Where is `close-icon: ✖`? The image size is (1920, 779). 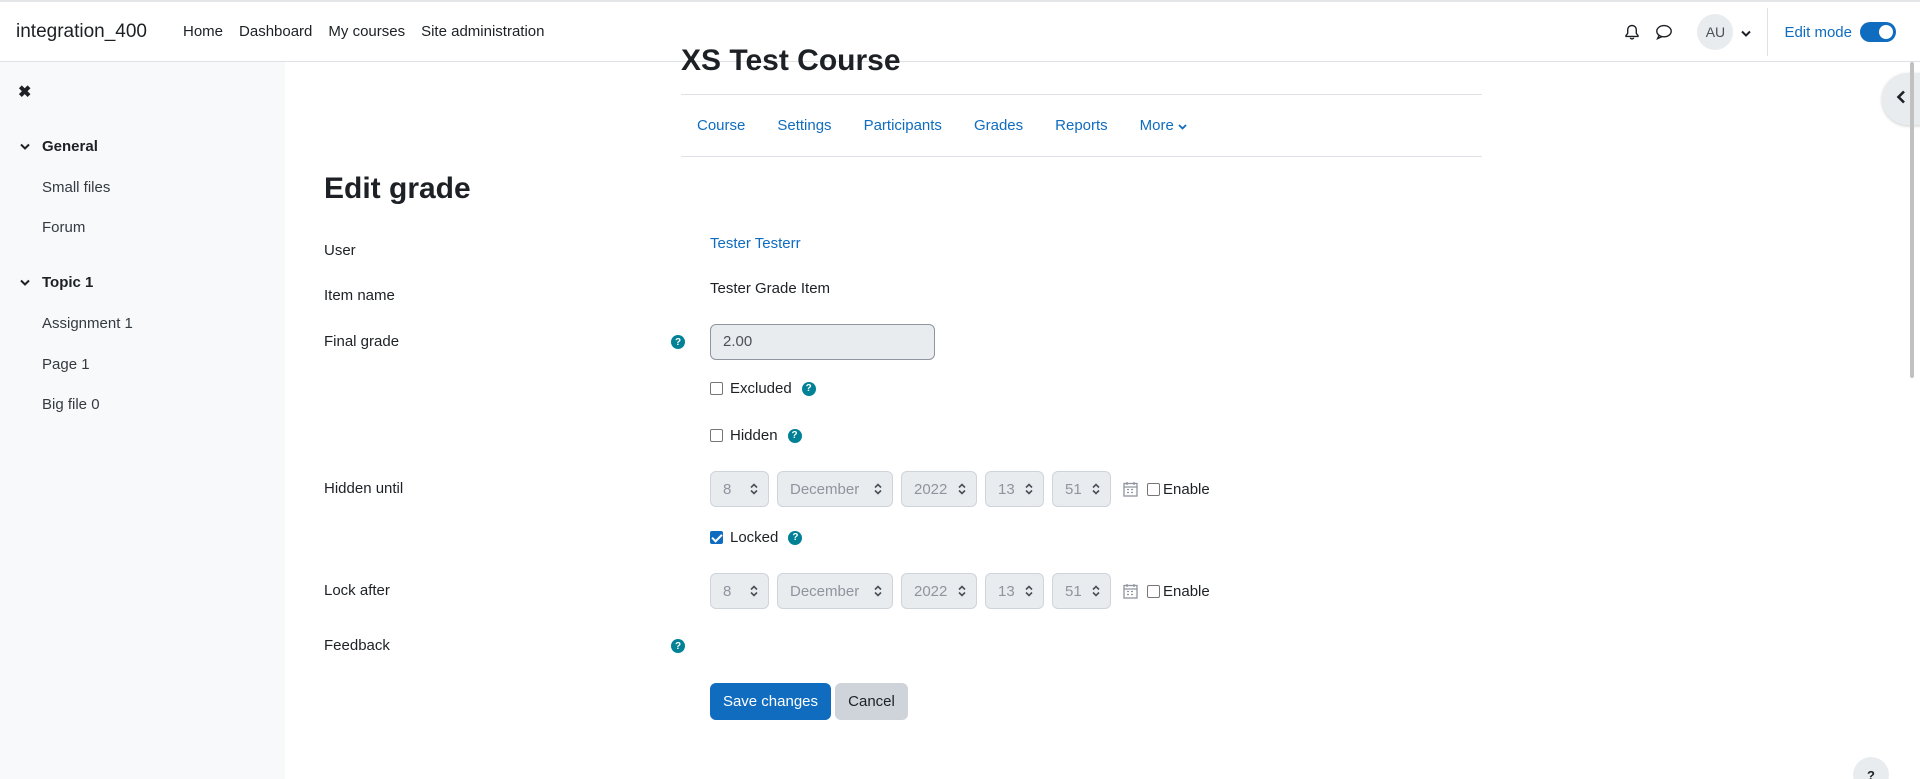
close-icon: ✖ is located at coordinates (24, 92).